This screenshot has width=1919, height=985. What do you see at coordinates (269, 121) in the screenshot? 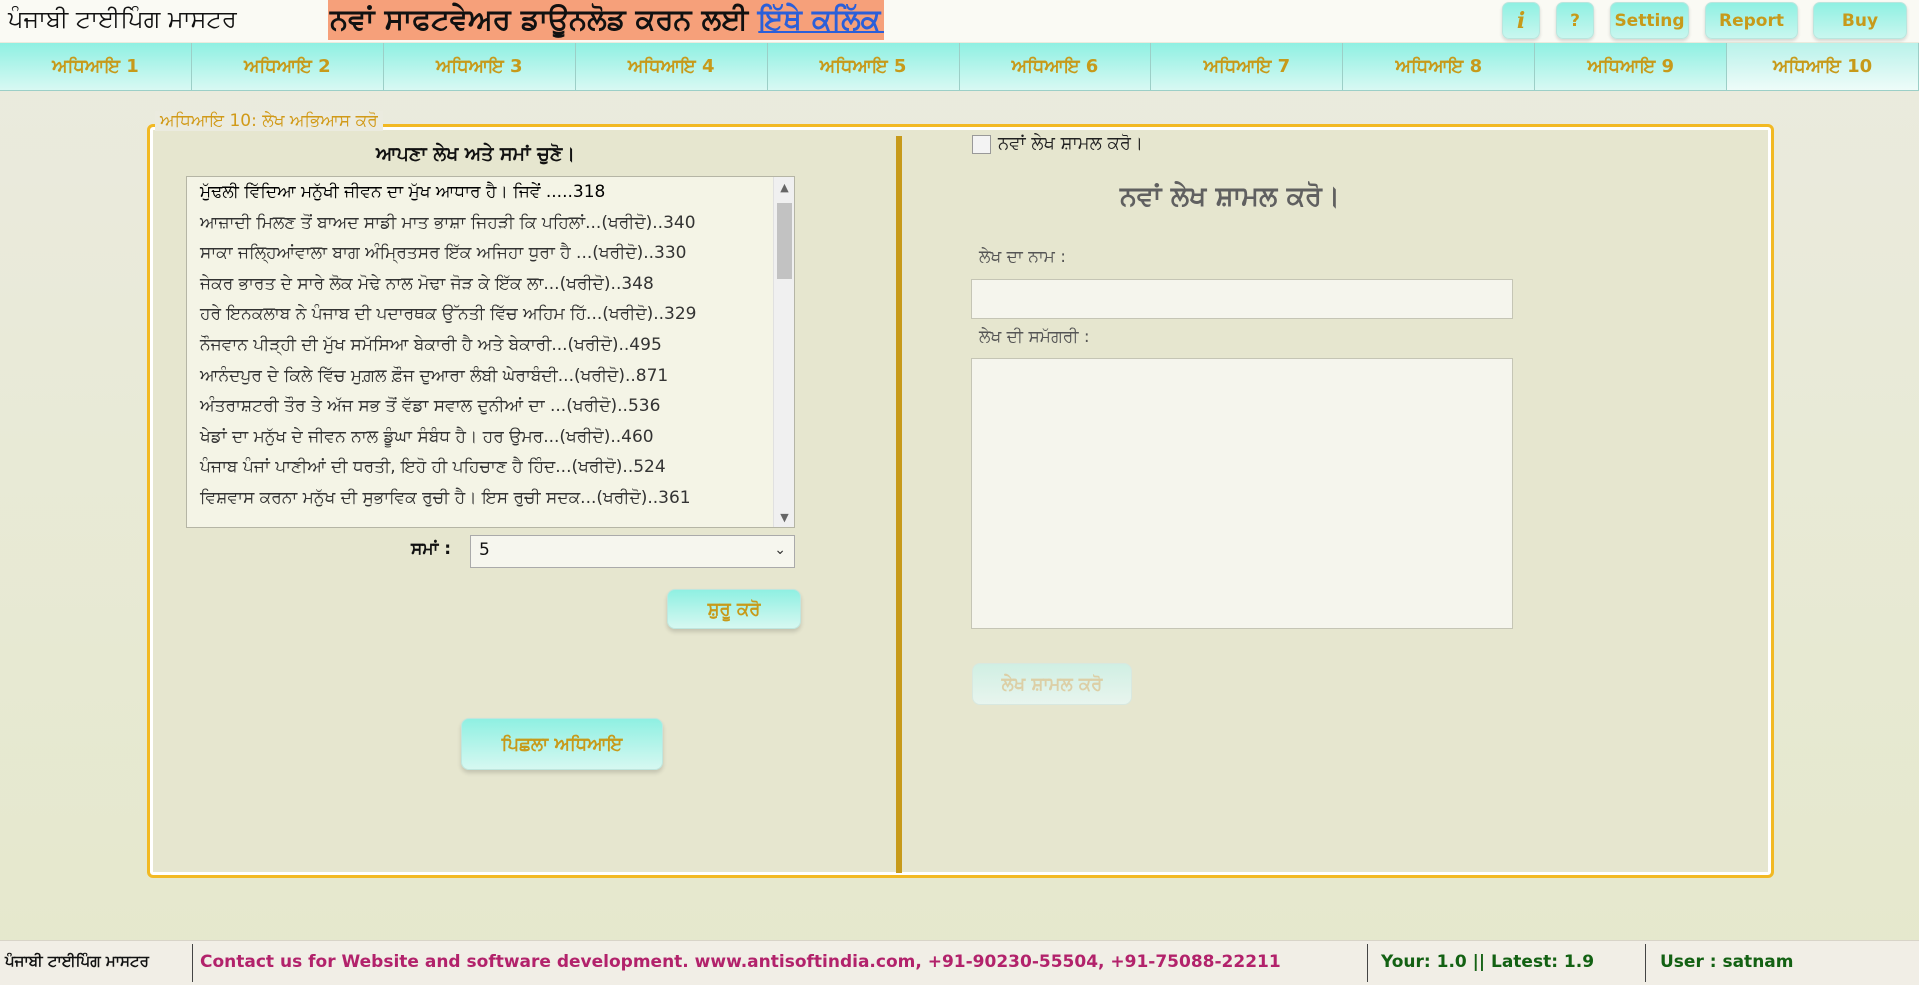
I see `panel-legend: ਅਧਿਆਇ 10: ਲੇਖ ਅਭਿਆਸ ਕਰੋ` at bounding box center [269, 121].